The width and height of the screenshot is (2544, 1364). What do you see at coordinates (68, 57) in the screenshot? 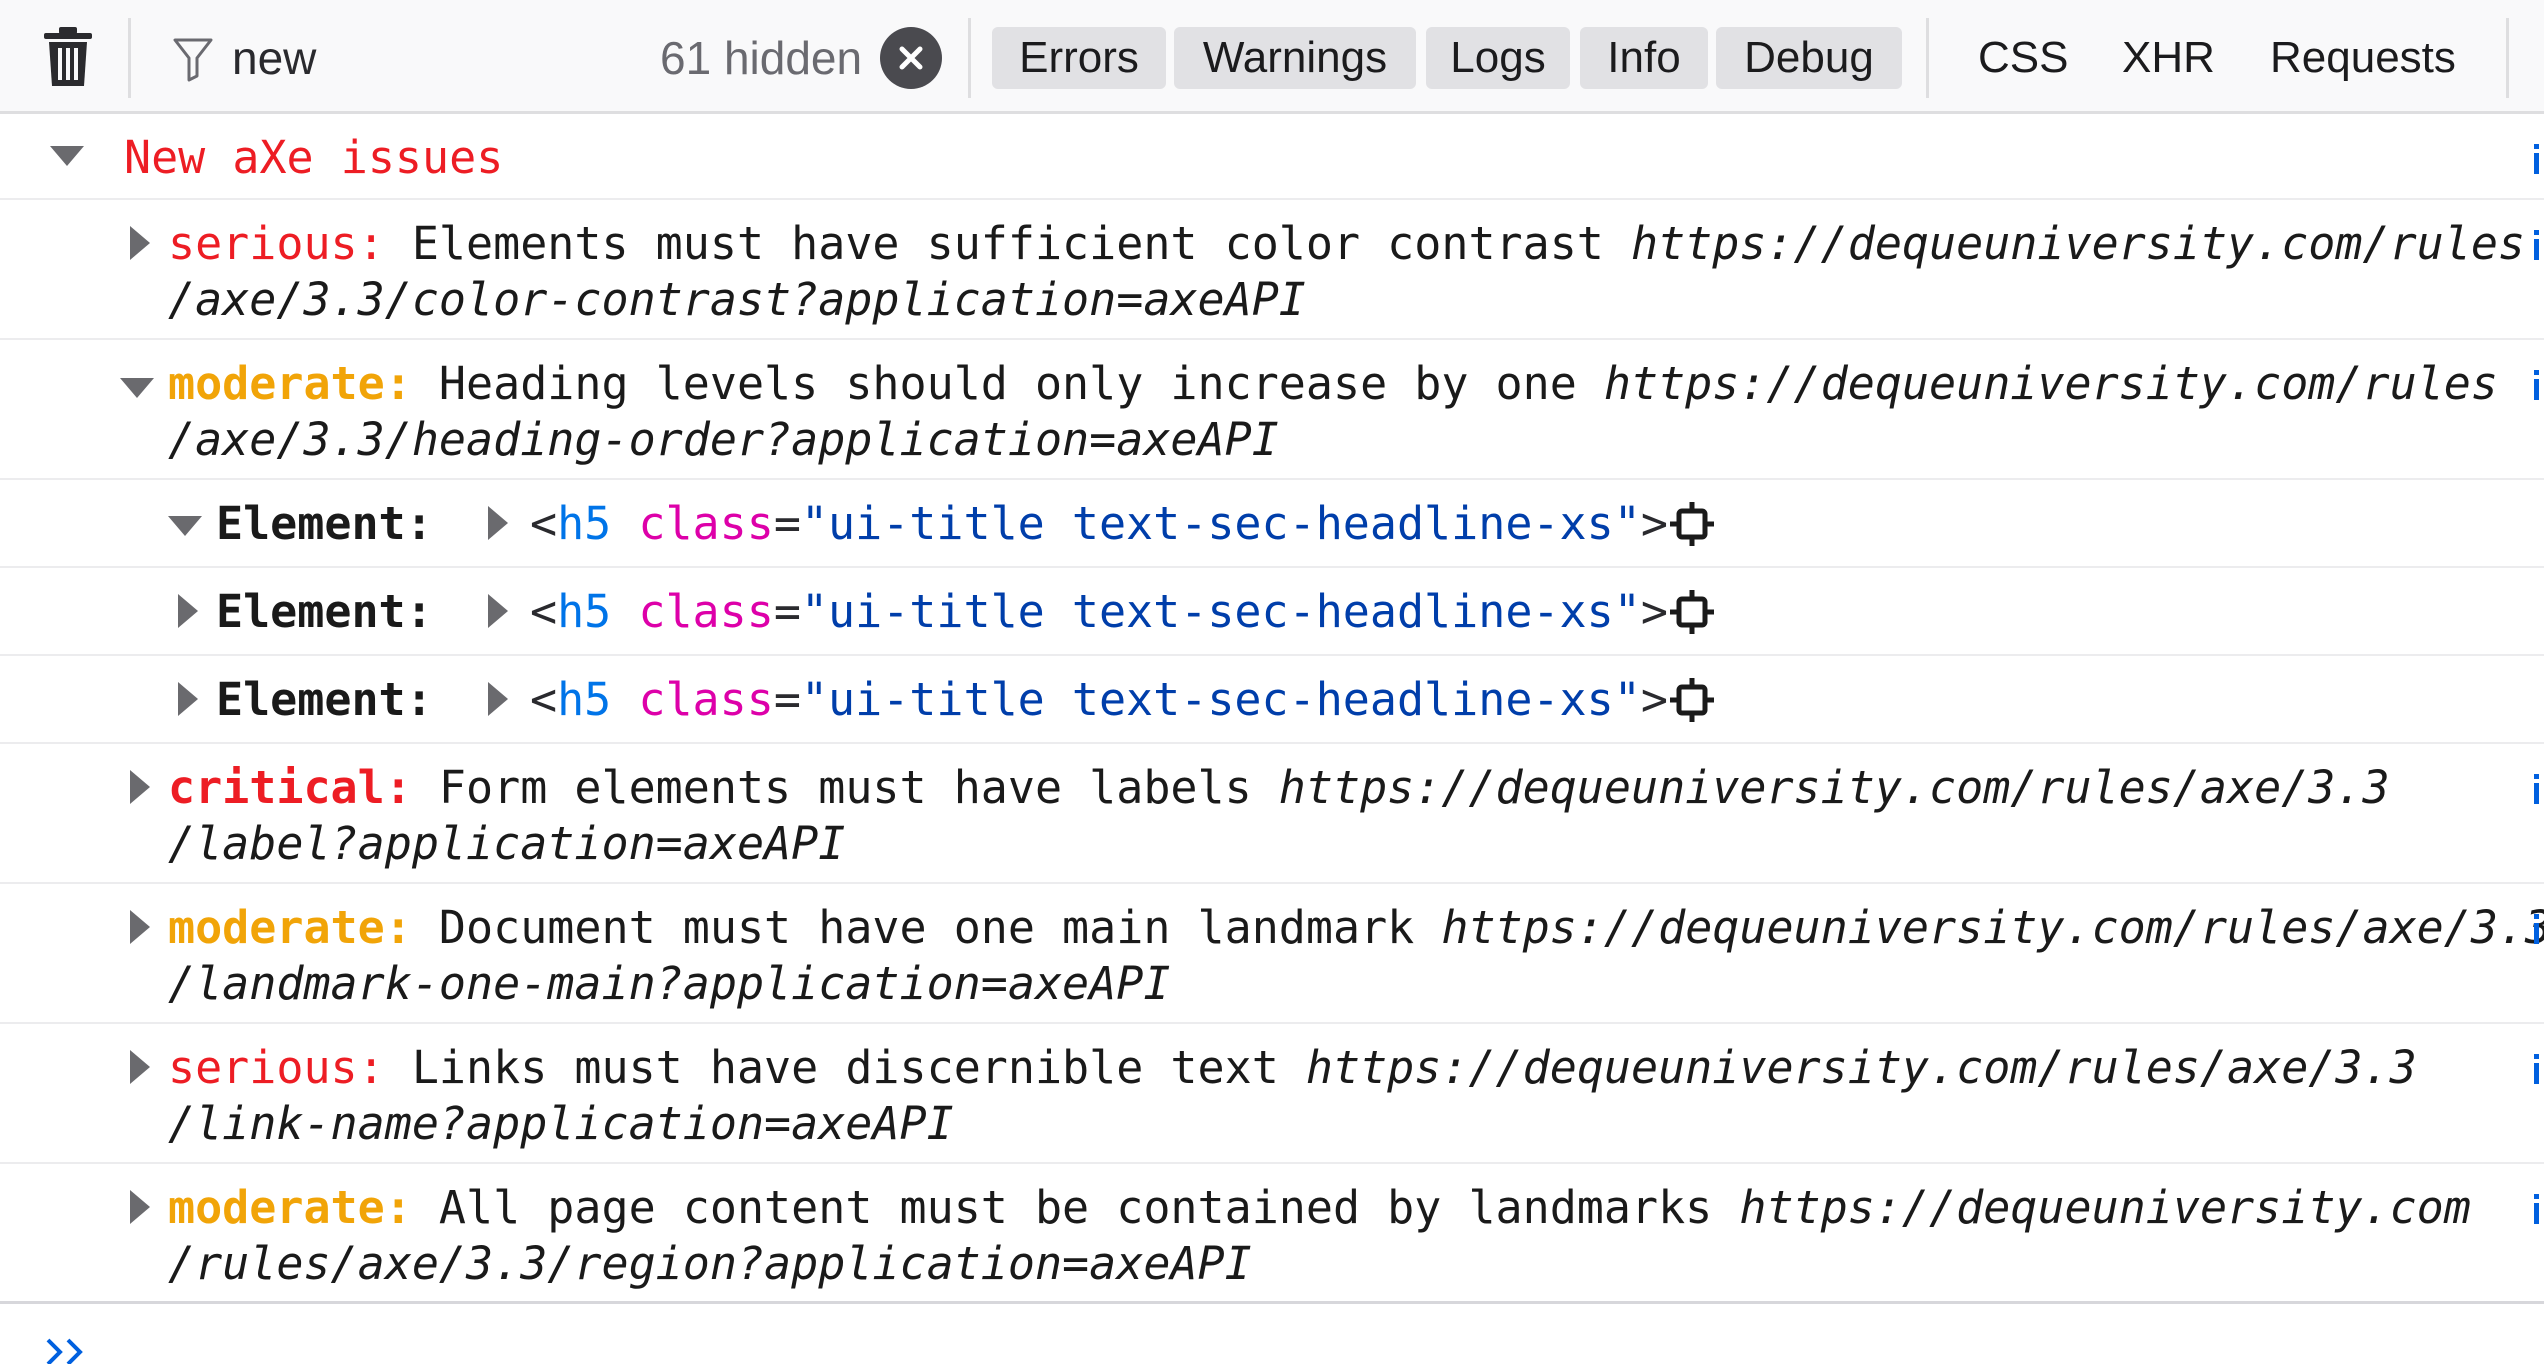
I see `trash-icon` at bounding box center [68, 57].